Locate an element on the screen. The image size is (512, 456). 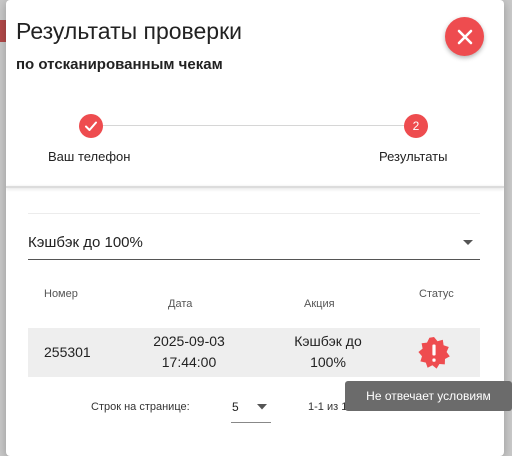
receipt-promo: Кэшбэк до 100% is located at coordinates (328, 352).